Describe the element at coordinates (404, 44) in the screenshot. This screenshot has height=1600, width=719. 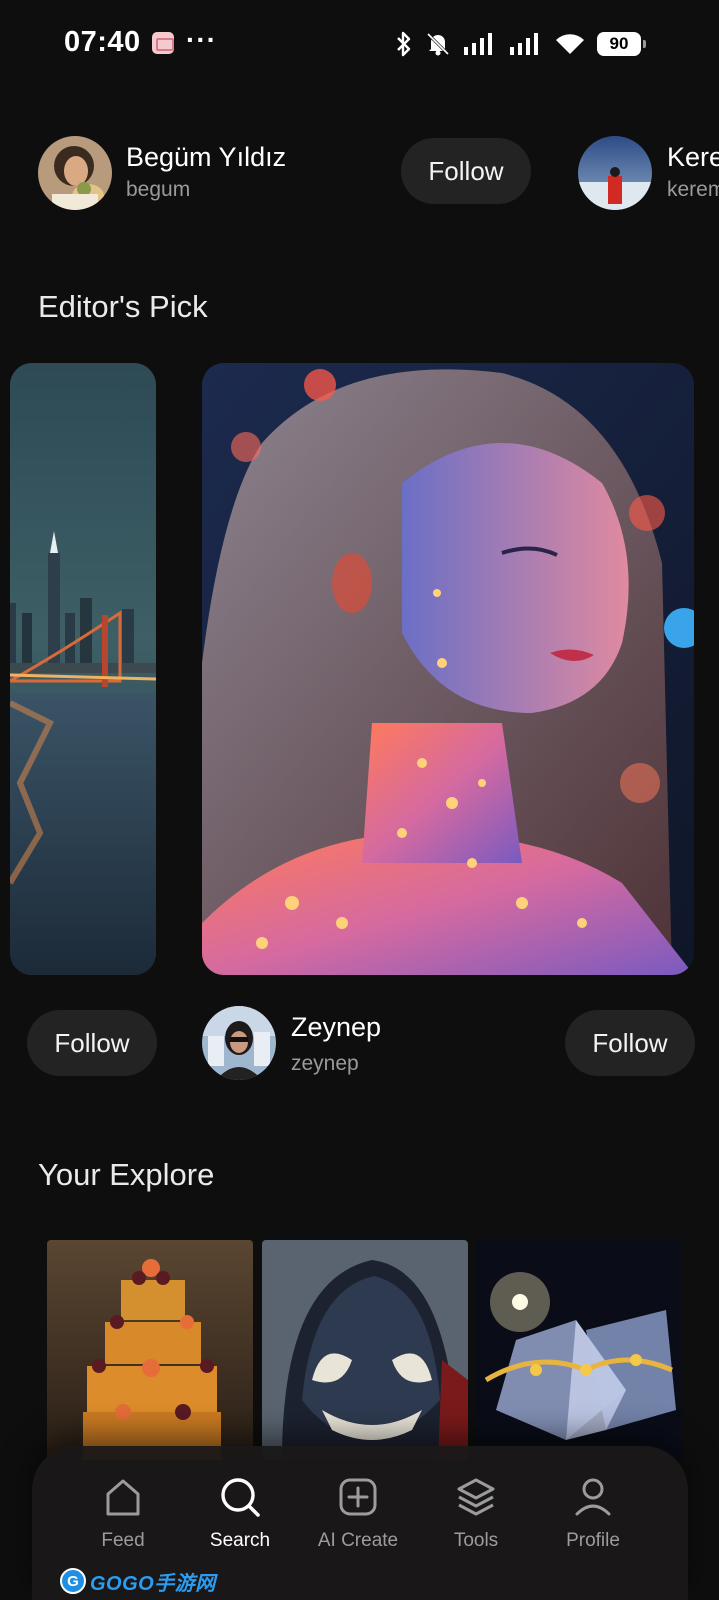
I see `bluetooth-icon` at that location.